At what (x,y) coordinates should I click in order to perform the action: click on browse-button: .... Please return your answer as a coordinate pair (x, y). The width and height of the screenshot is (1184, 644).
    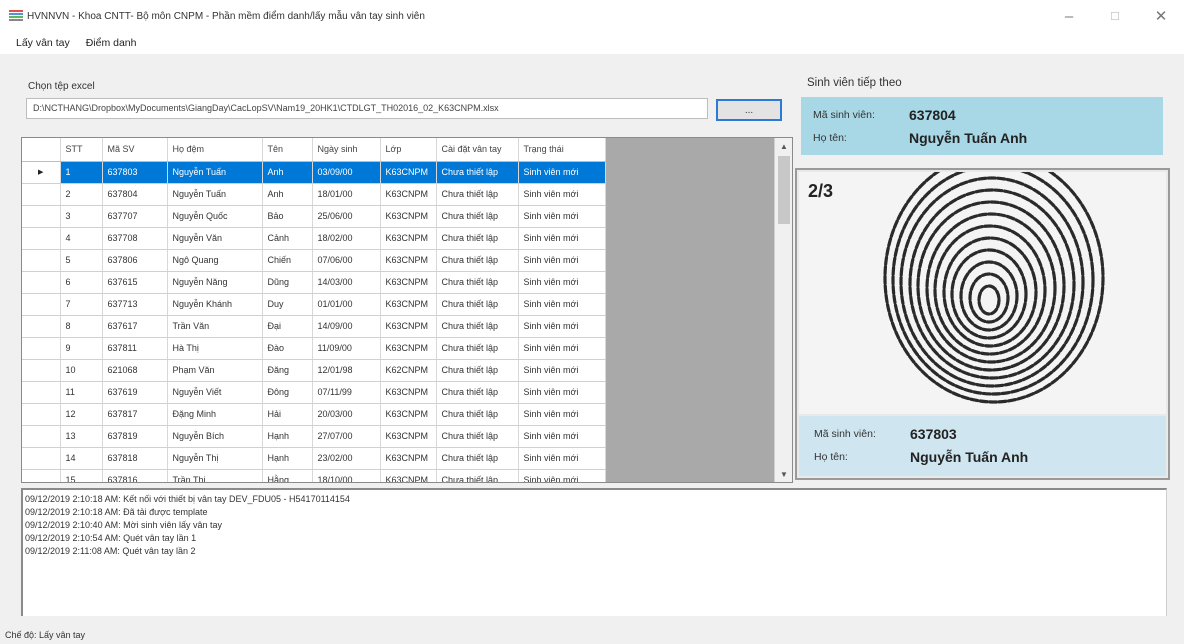
    Looking at the image, I should click on (749, 110).